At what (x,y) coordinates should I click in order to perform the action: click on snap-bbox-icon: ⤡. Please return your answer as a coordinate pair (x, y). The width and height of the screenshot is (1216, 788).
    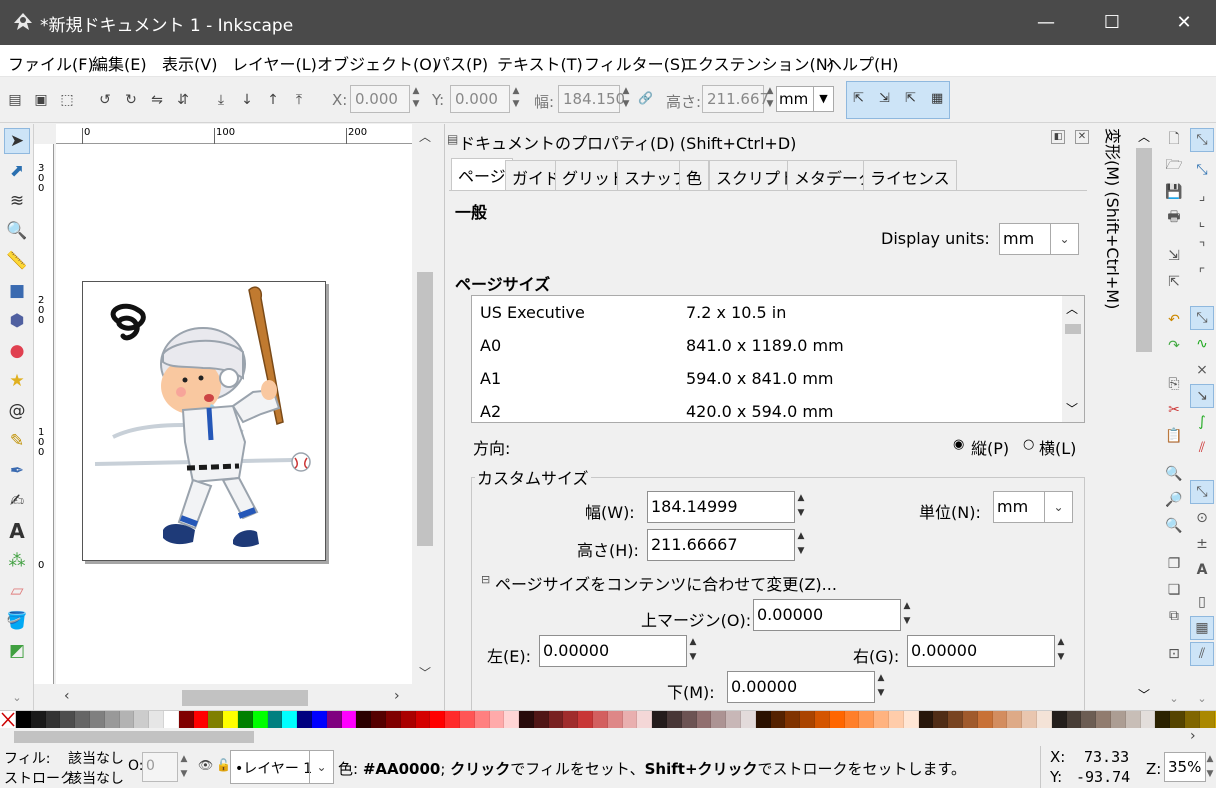
    Looking at the image, I should click on (1202, 170).